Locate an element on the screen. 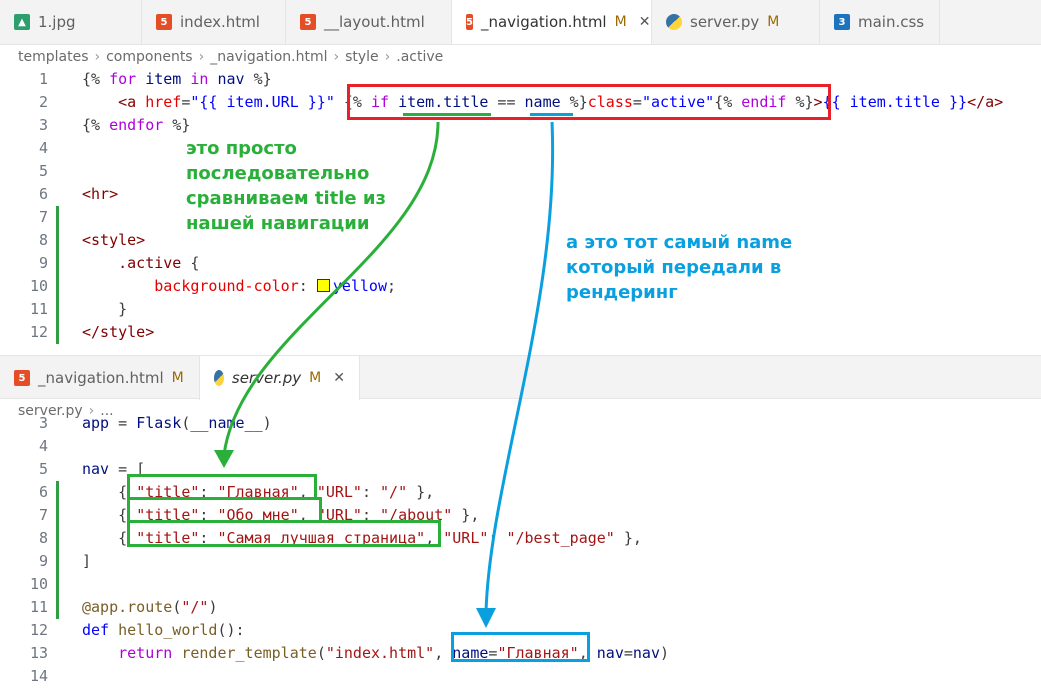 The image size is (1041, 688). code-text: def hello_world(): is located at coordinates (163, 630).